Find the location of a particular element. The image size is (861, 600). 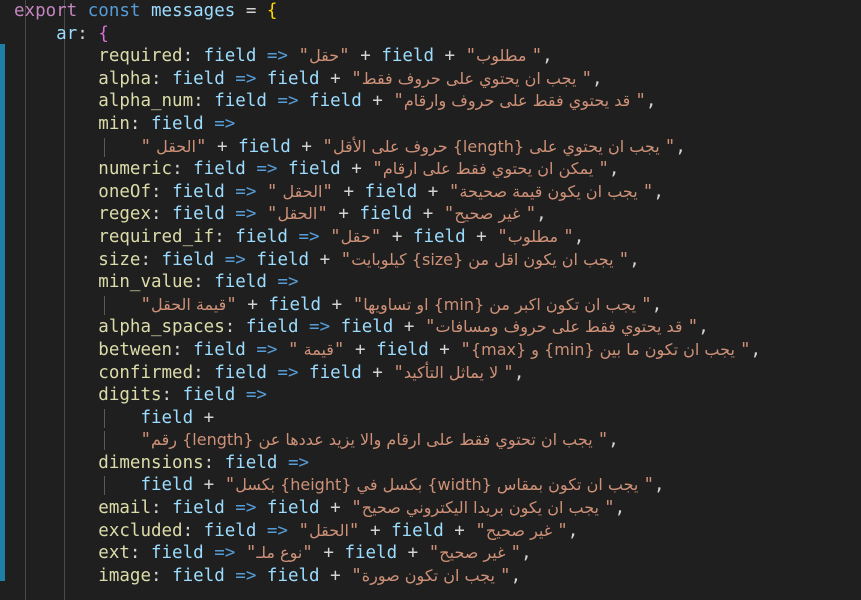

key-between: between is located at coordinates (135, 349).